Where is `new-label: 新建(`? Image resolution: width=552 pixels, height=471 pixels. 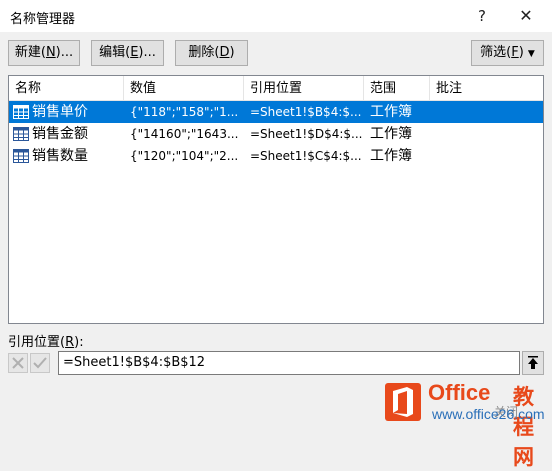 new-label: 新建( is located at coordinates (30, 52).